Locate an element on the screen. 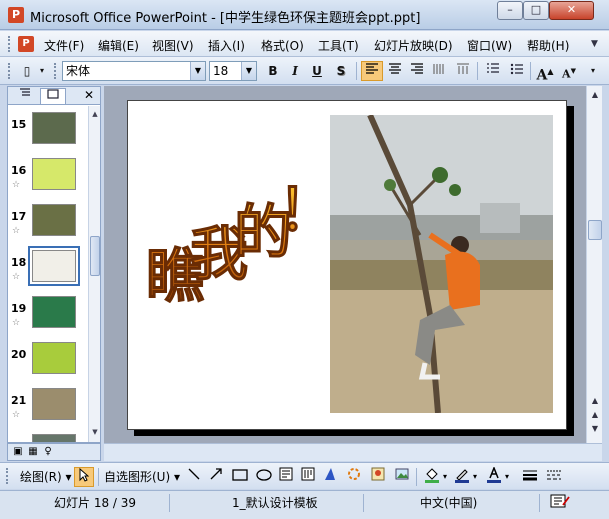 This screenshot has height=519, width=609. rectangle-icon is located at coordinates (240, 475).